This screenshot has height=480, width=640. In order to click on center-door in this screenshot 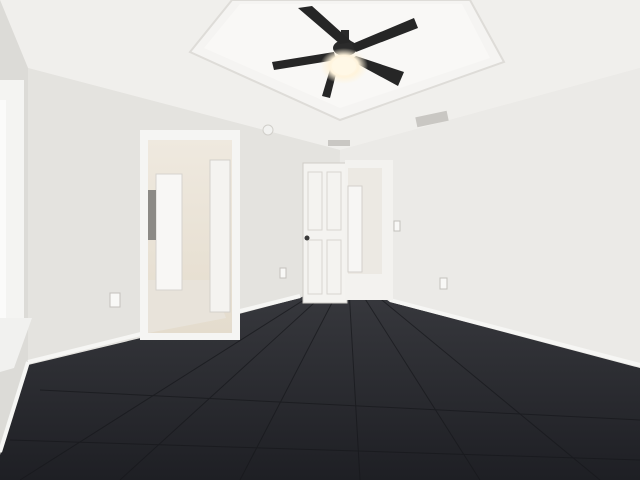, I will do `click(325, 233)`.